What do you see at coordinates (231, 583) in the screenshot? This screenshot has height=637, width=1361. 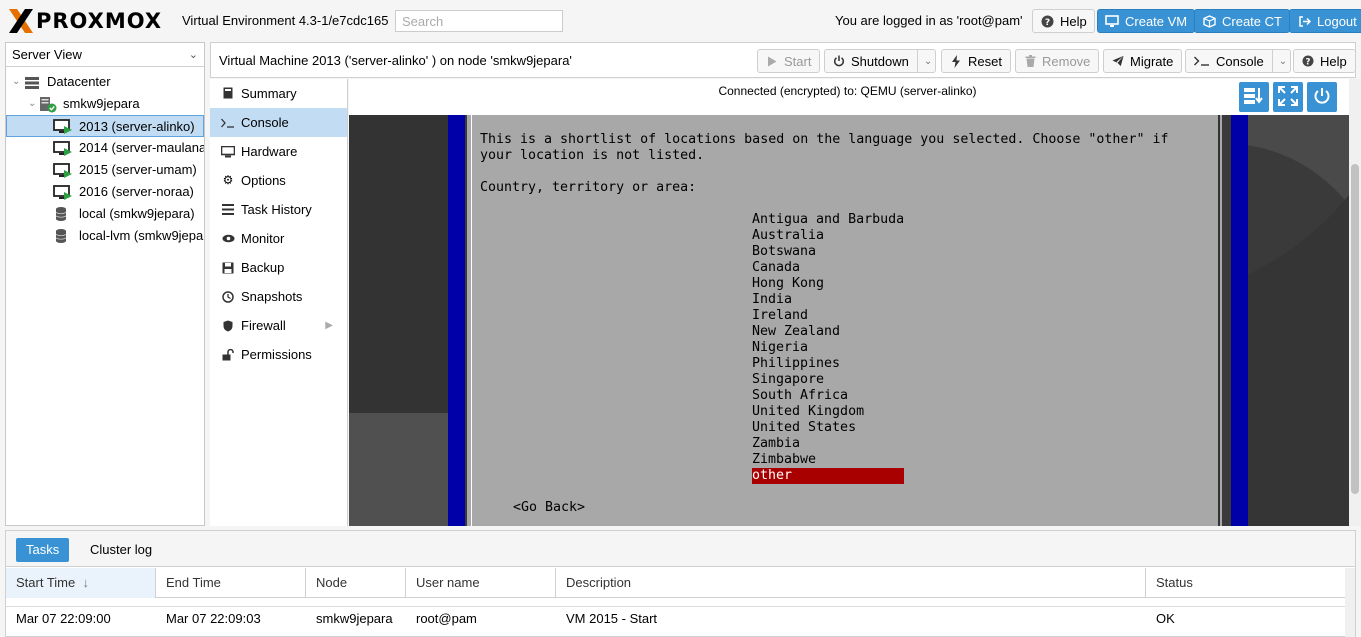 I see `column-end-time: End Time` at bounding box center [231, 583].